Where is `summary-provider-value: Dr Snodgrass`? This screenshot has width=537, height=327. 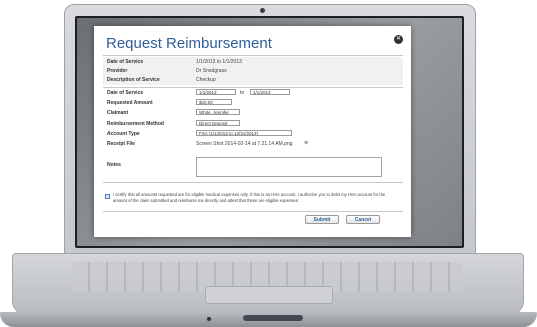 summary-provider-value: Dr Snodgrass is located at coordinates (211, 71).